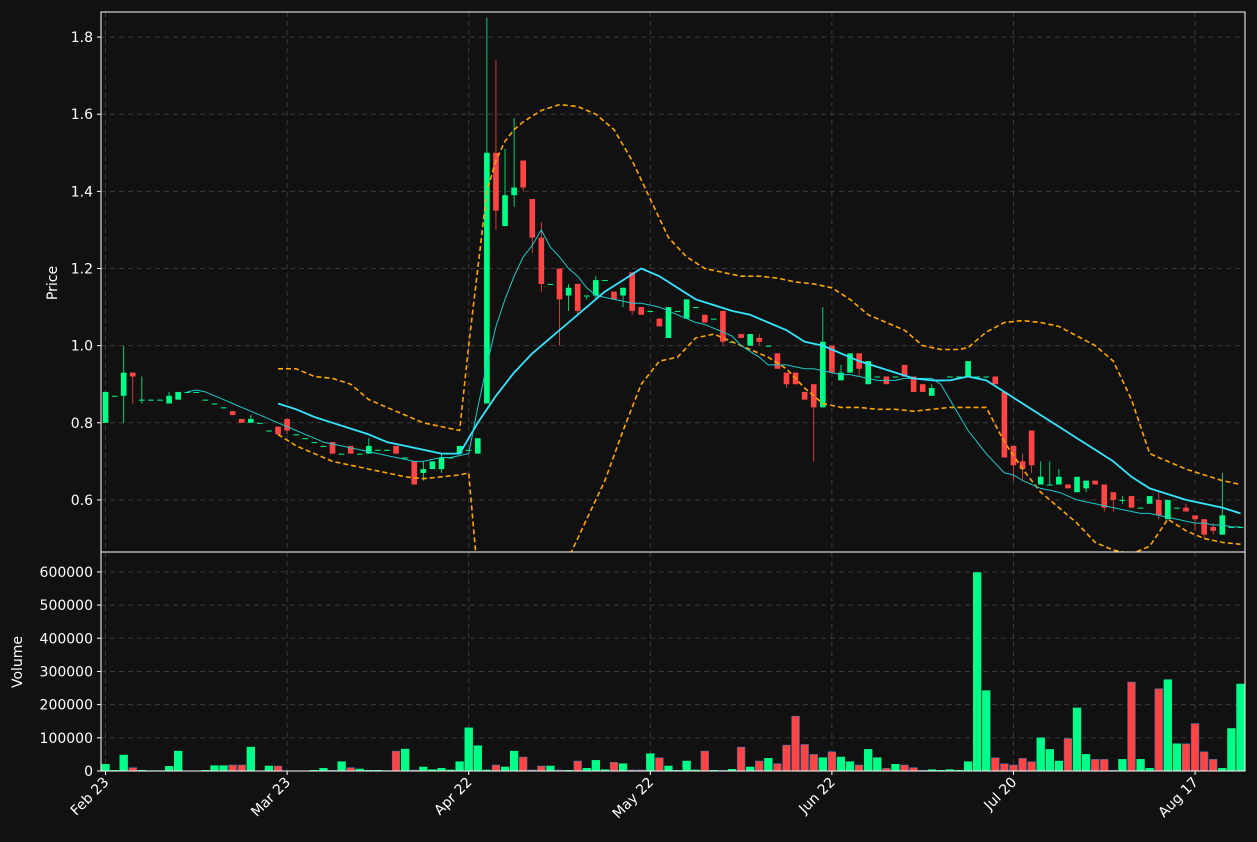 This screenshot has height=842, width=1257. What do you see at coordinates (82, 192) in the screenshot?
I see `price-tick-label: 1.4` at bounding box center [82, 192].